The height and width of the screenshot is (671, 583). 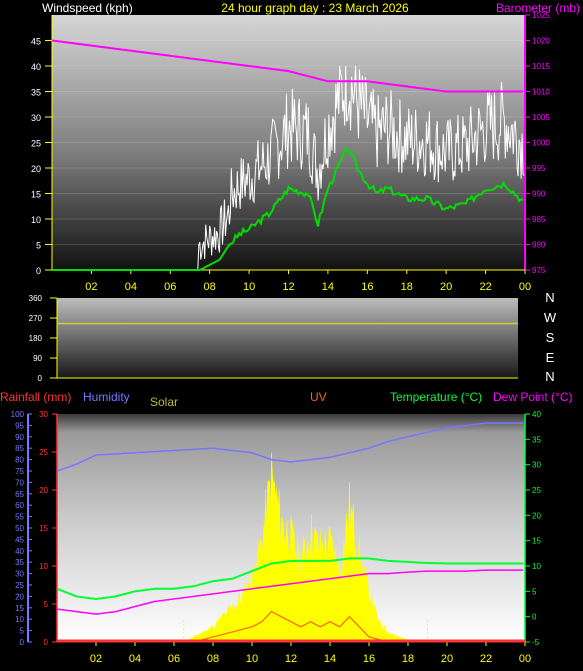 I want to click on humidity-label: Humidity, so click(x=106, y=397).